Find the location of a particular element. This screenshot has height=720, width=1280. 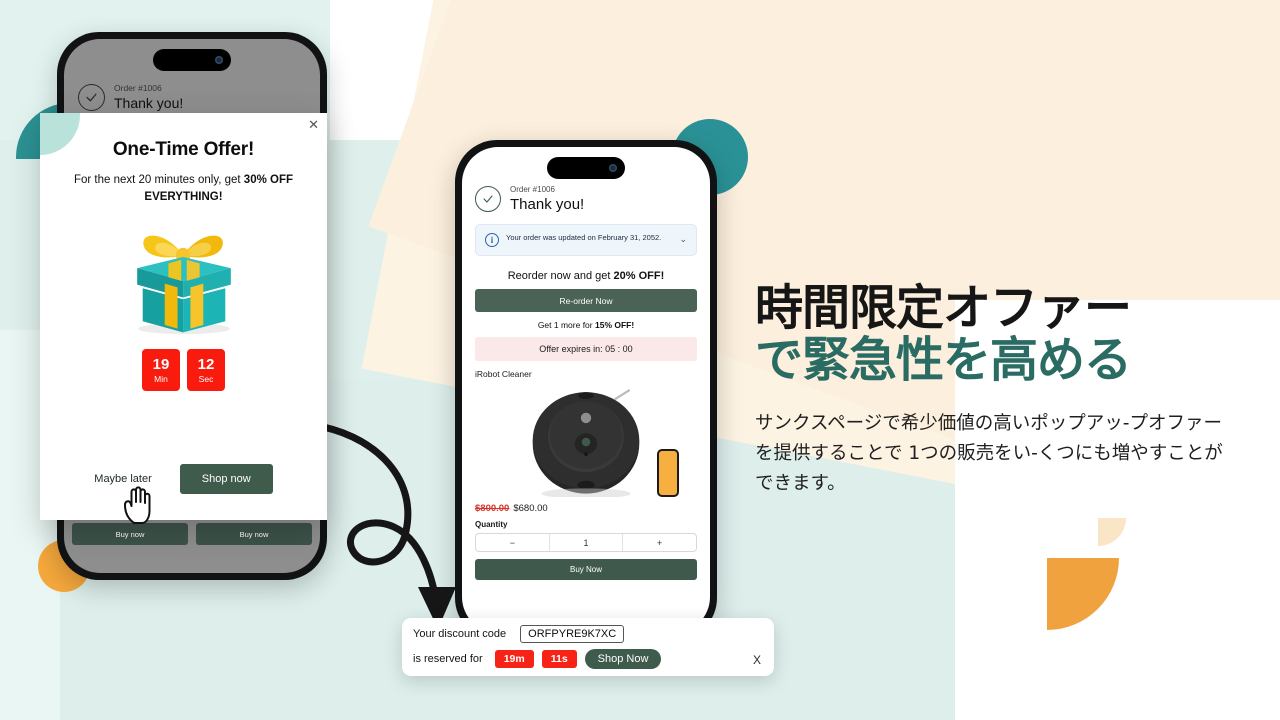

popup-title: One-Time Offer! is located at coordinates (183, 149).